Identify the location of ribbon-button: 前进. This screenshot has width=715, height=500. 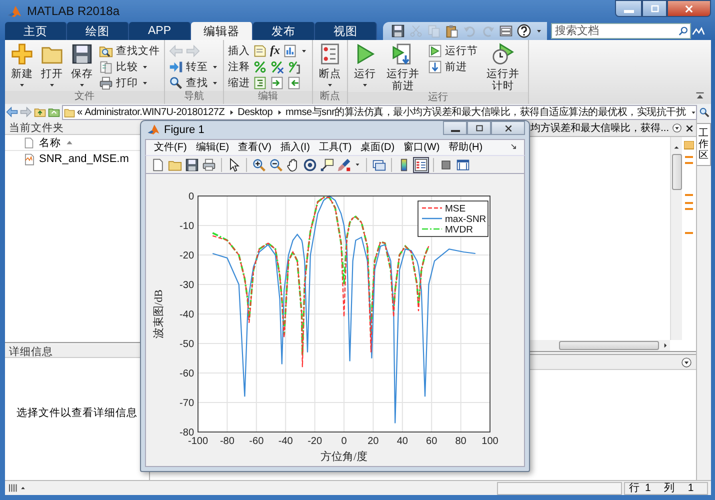
(447, 67).